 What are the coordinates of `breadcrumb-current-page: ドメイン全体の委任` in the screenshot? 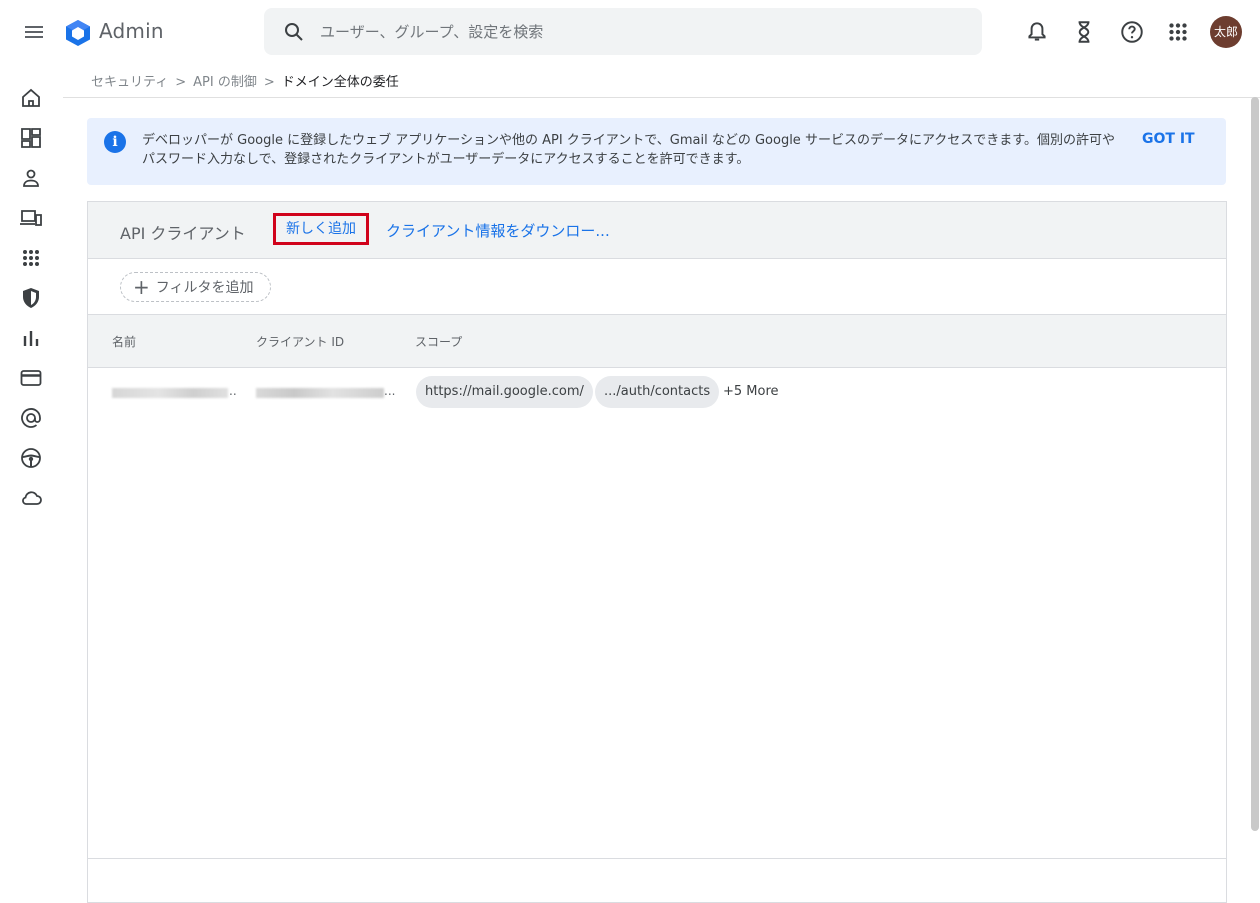 It's located at (340, 82).